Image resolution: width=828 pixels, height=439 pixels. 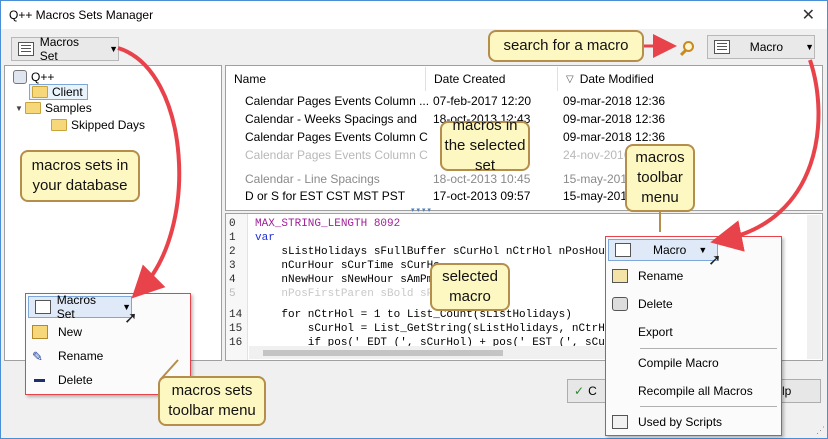 I want to click on line-number: 3, so click(x=232, y=266).